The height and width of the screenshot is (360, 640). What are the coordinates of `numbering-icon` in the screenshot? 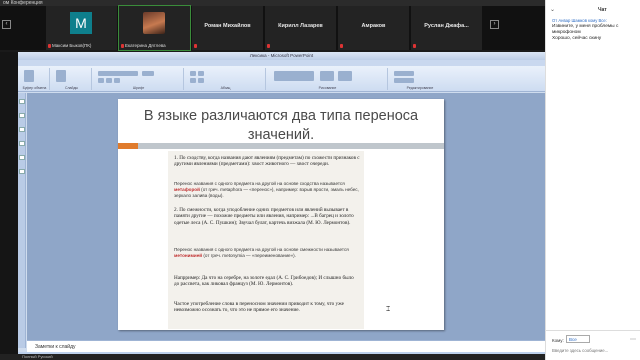 It's located at (201, 73).